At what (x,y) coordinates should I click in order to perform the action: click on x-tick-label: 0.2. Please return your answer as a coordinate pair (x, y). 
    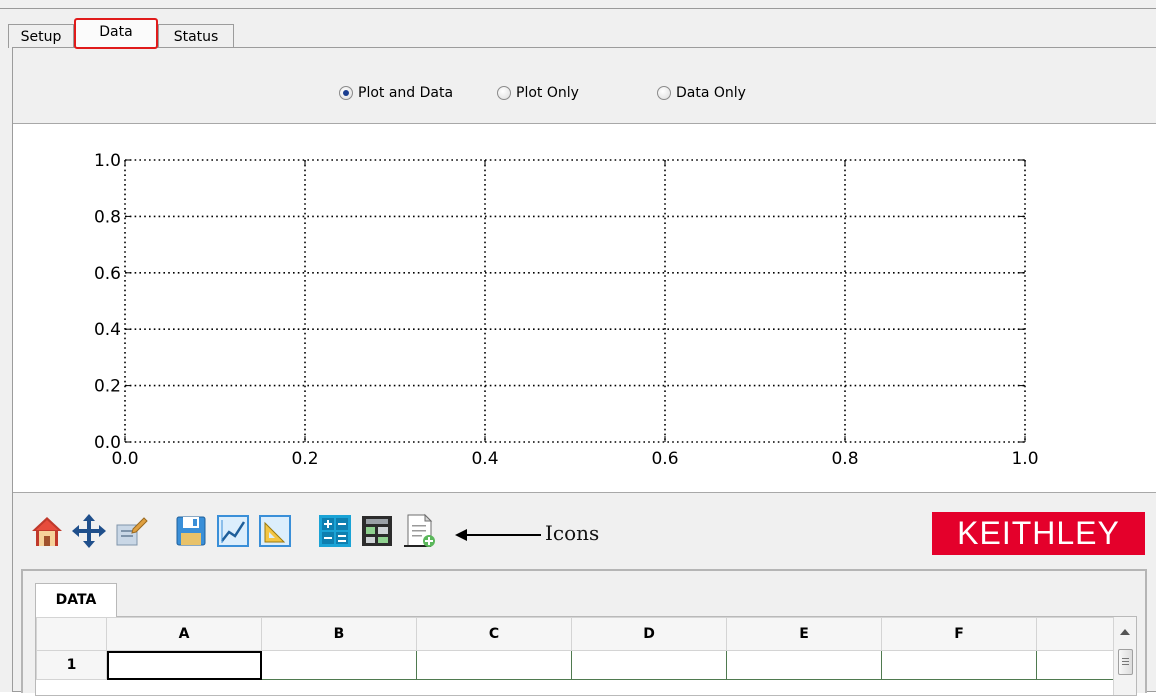
    Looking at the image, I should click on (304, 459).